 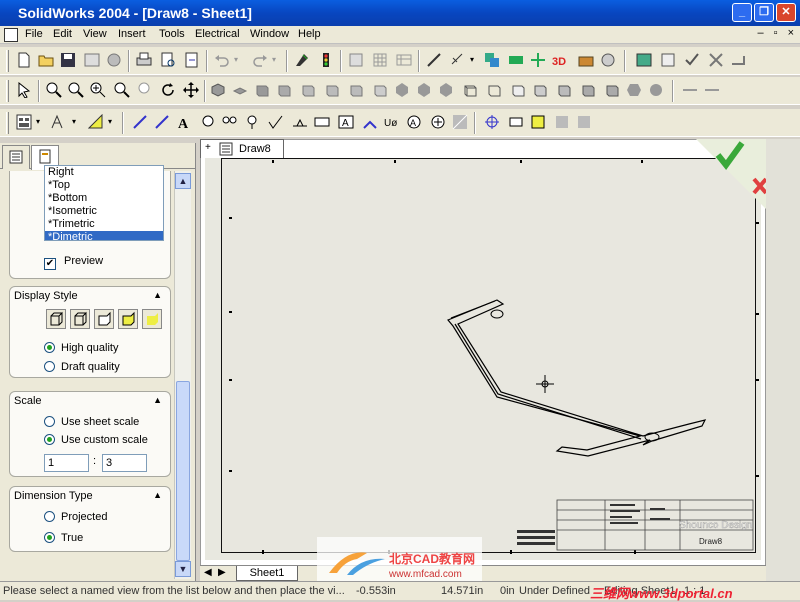 What do you see at coordinates (11, 35) in the screenshot?
I see `app-menu-icon` at bounding box center [11, 35].